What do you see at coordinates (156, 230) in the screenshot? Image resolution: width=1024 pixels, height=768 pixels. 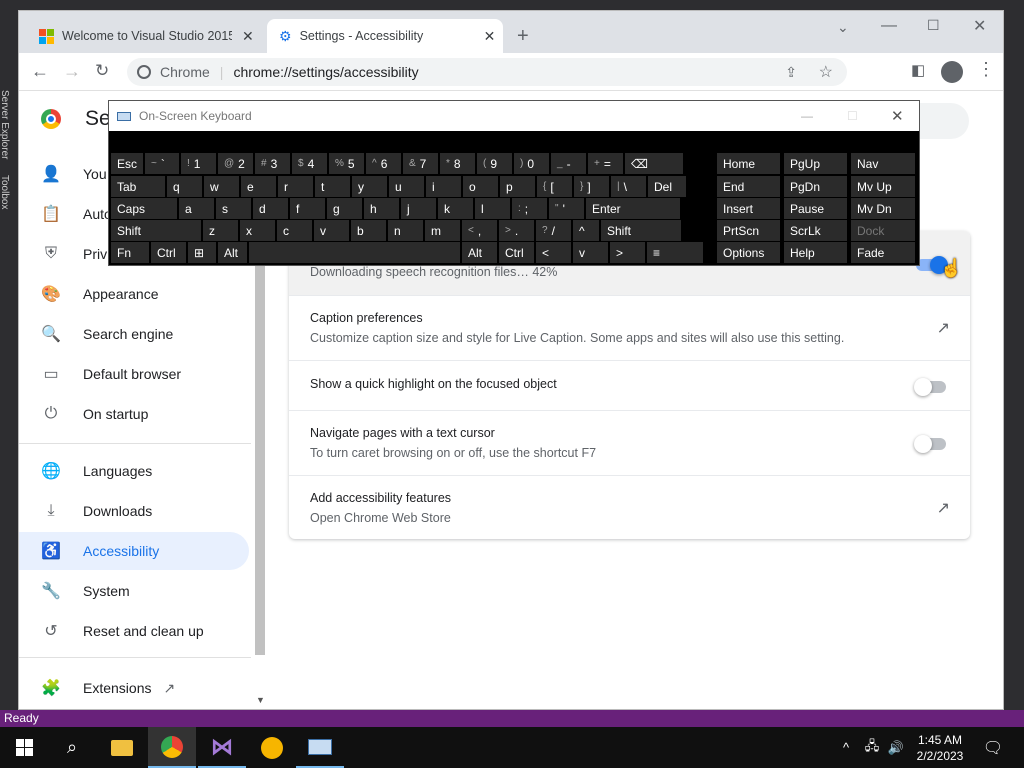 I see `osk-key: Shift` at bounding box center [156, 230].